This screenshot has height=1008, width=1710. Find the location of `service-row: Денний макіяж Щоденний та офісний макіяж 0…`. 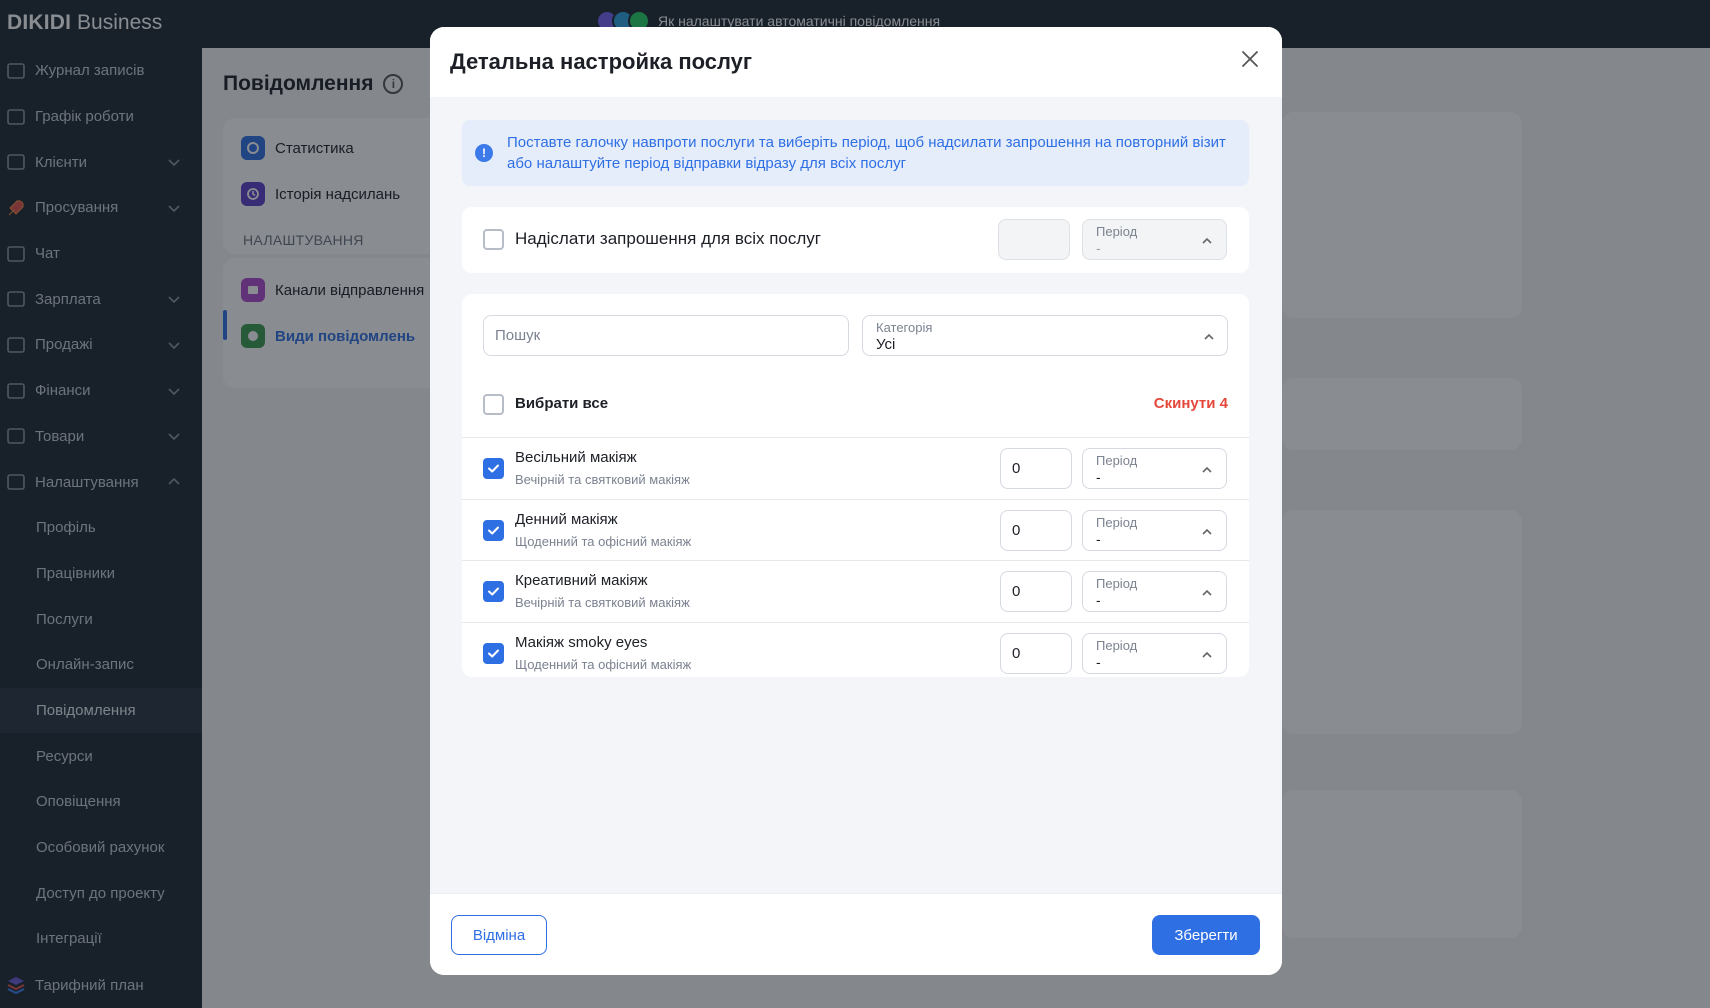

service-row: Денний макіяж Щоденний та офісний макіяж 0… is located at coordinates (855, 530).